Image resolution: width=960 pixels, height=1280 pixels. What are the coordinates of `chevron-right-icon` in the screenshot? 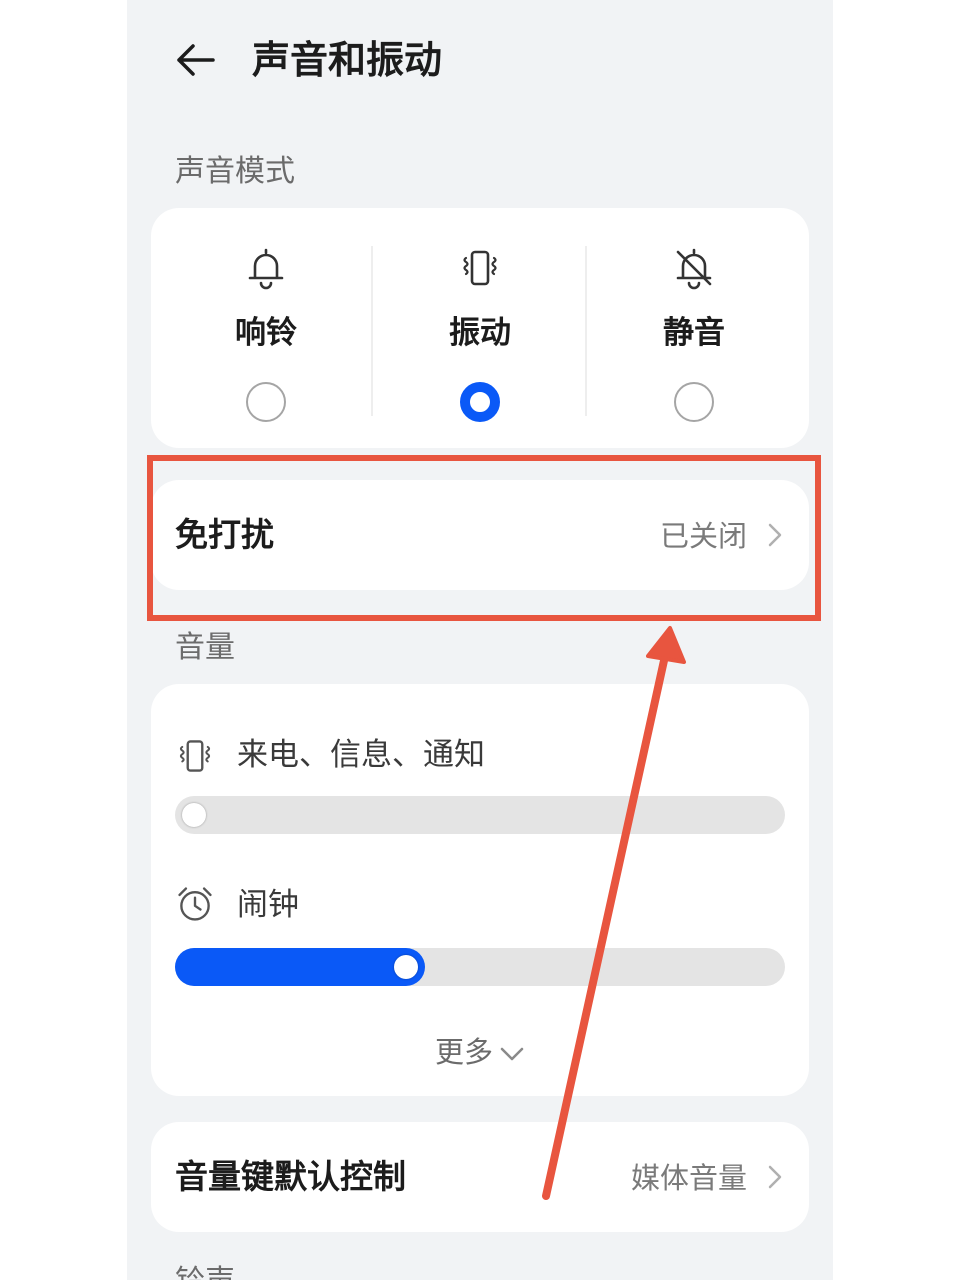 It's located at (775, 1177).